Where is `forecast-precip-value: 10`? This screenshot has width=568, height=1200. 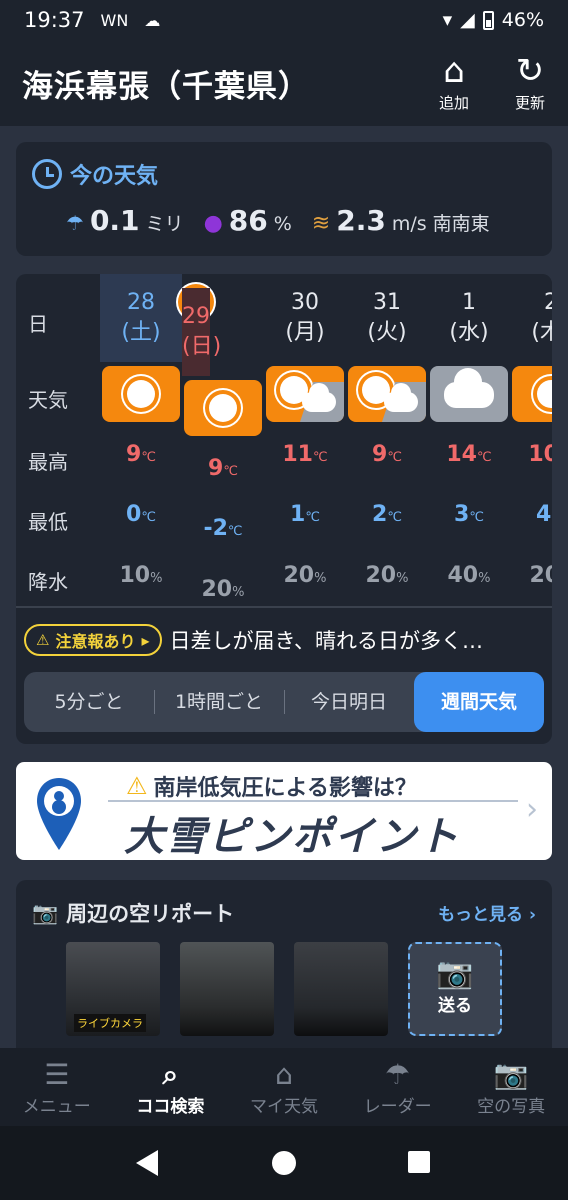 forecast-precip-value: 10 is located at coordinates (135, 575).